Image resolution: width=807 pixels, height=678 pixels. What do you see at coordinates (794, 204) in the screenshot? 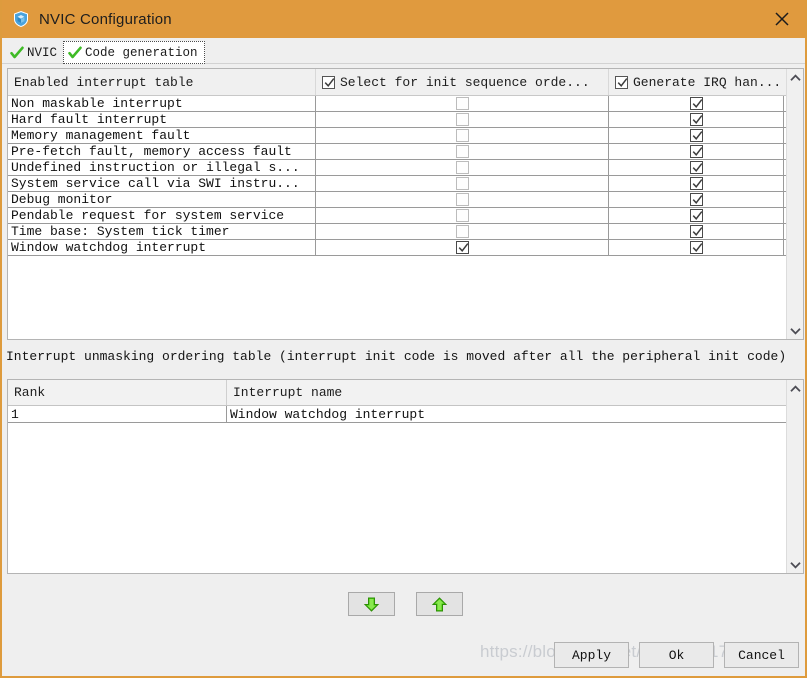
I see `interrupt-table-scrollbar` at bounding box center [794, 204].